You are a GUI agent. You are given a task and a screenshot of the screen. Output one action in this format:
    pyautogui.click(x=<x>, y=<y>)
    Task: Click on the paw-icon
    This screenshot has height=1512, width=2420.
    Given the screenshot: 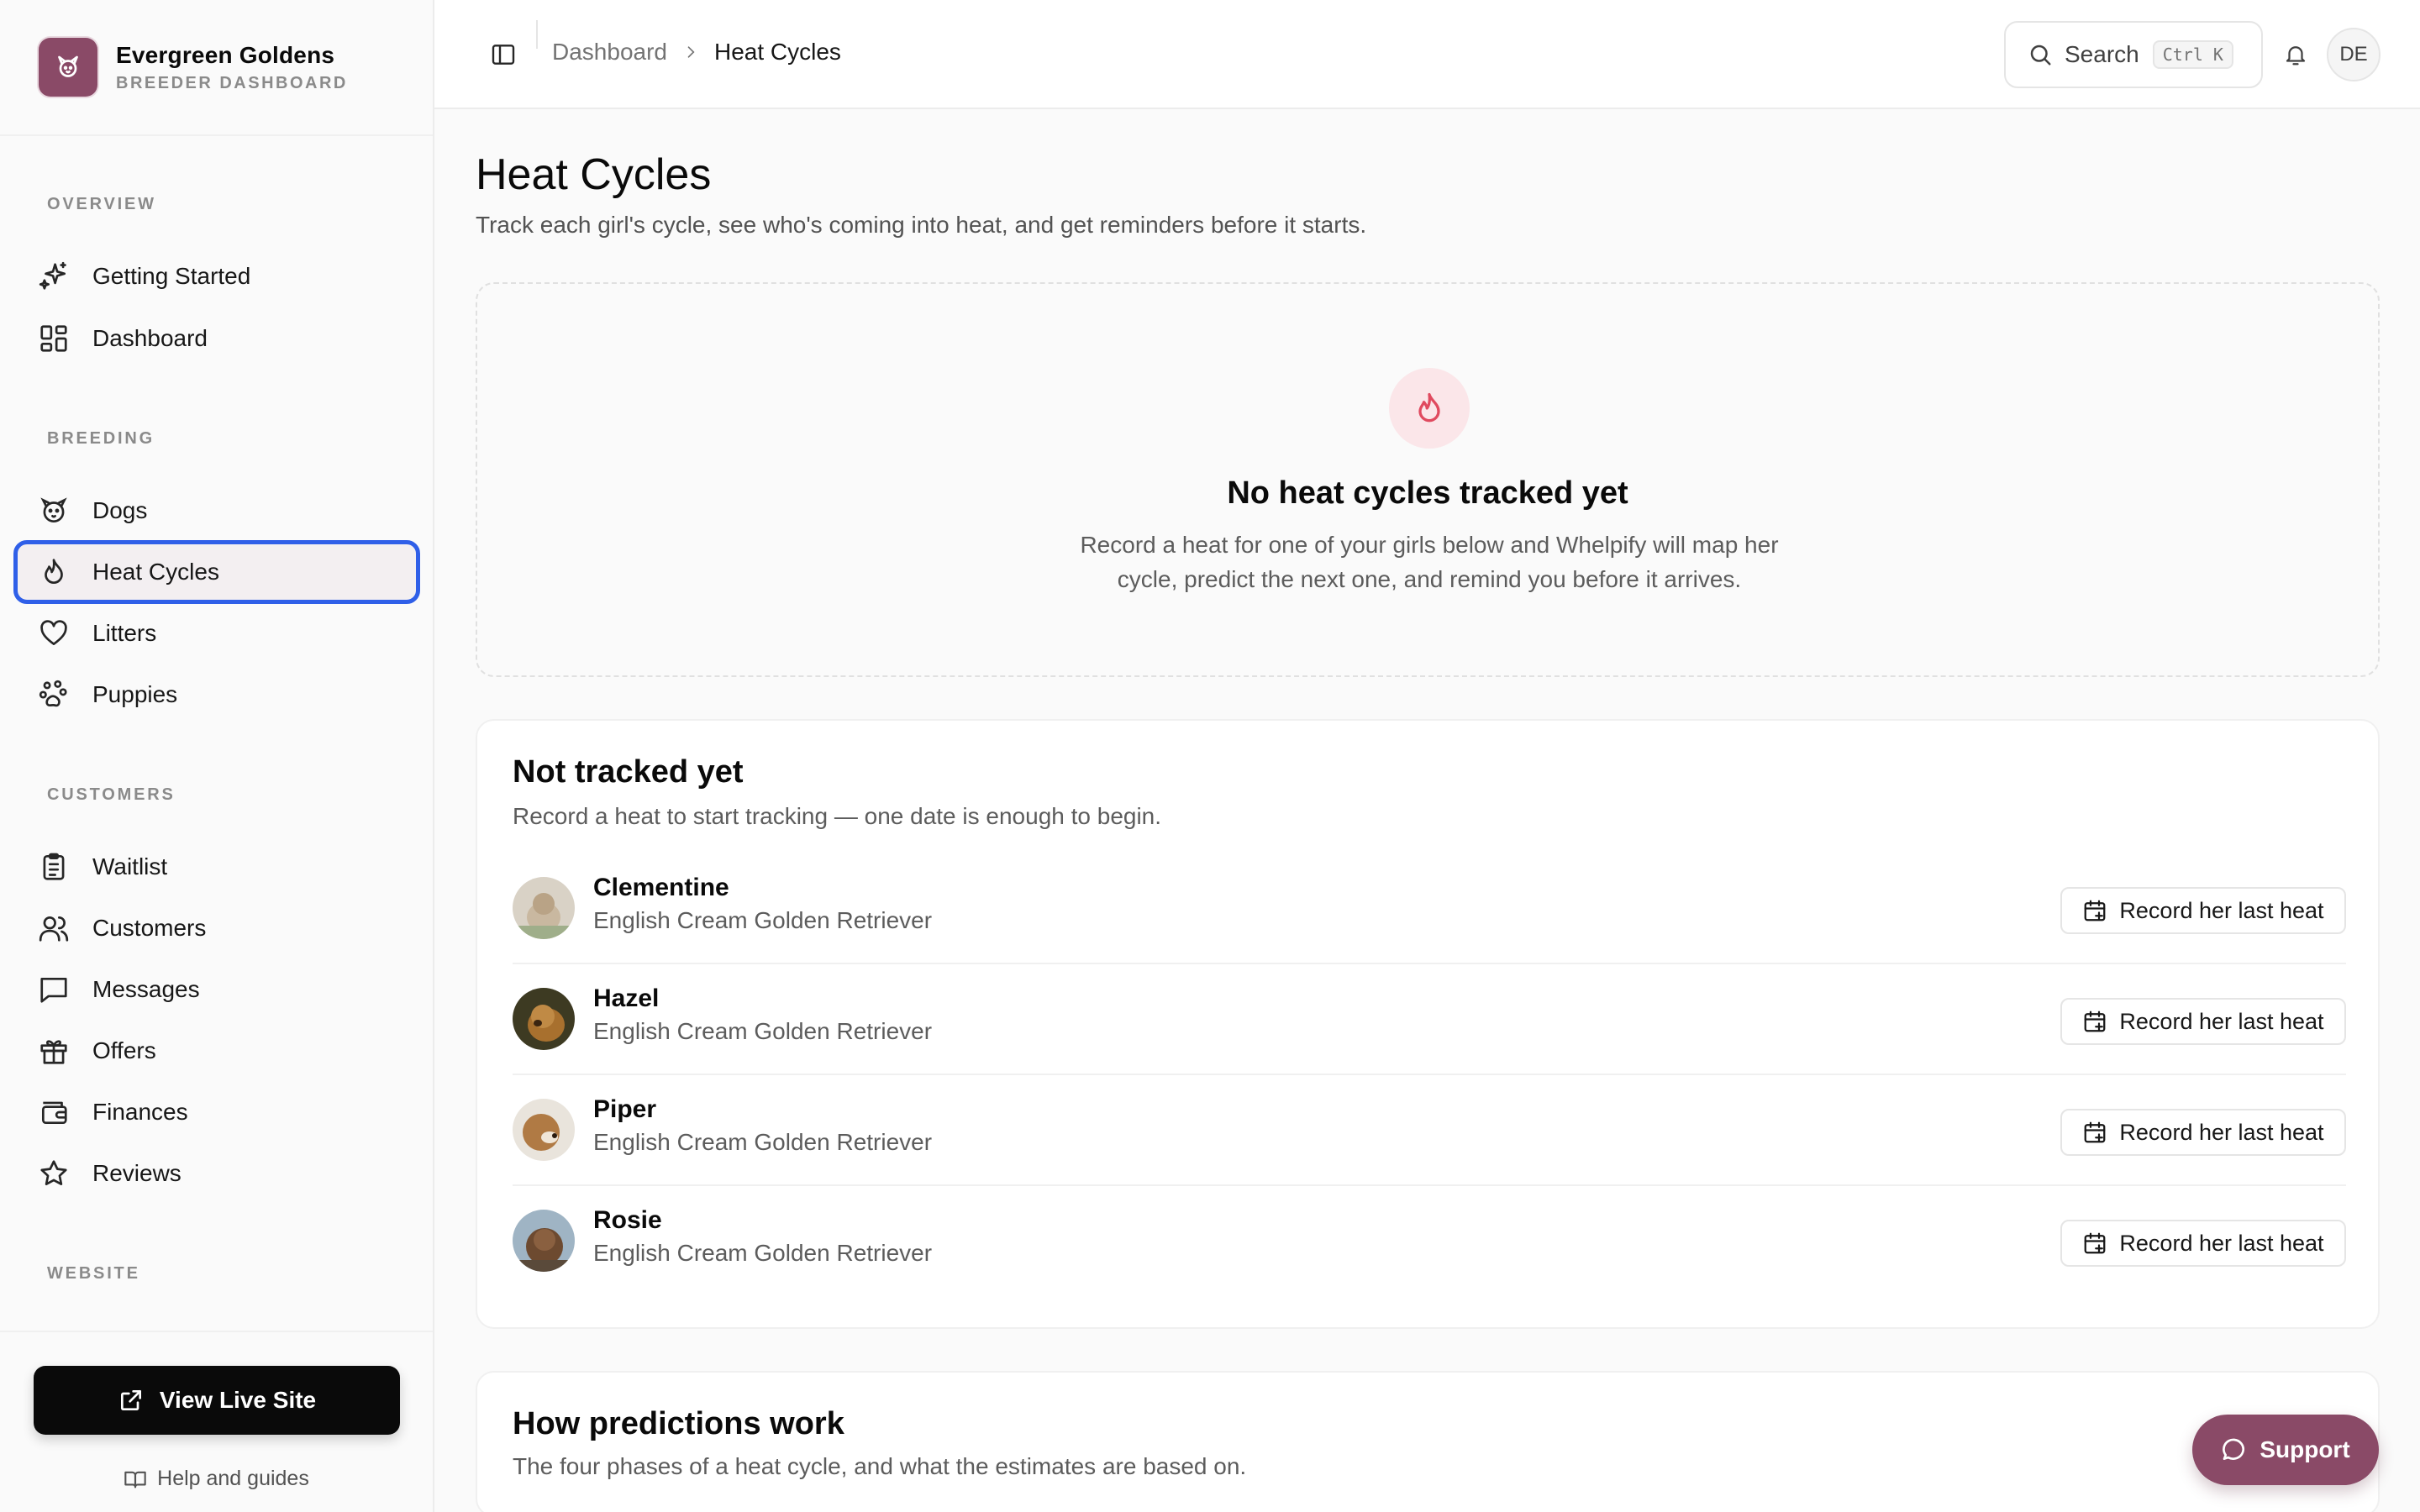 What is the action you would take?
    pyautogui.click(x=54, y=694)
    